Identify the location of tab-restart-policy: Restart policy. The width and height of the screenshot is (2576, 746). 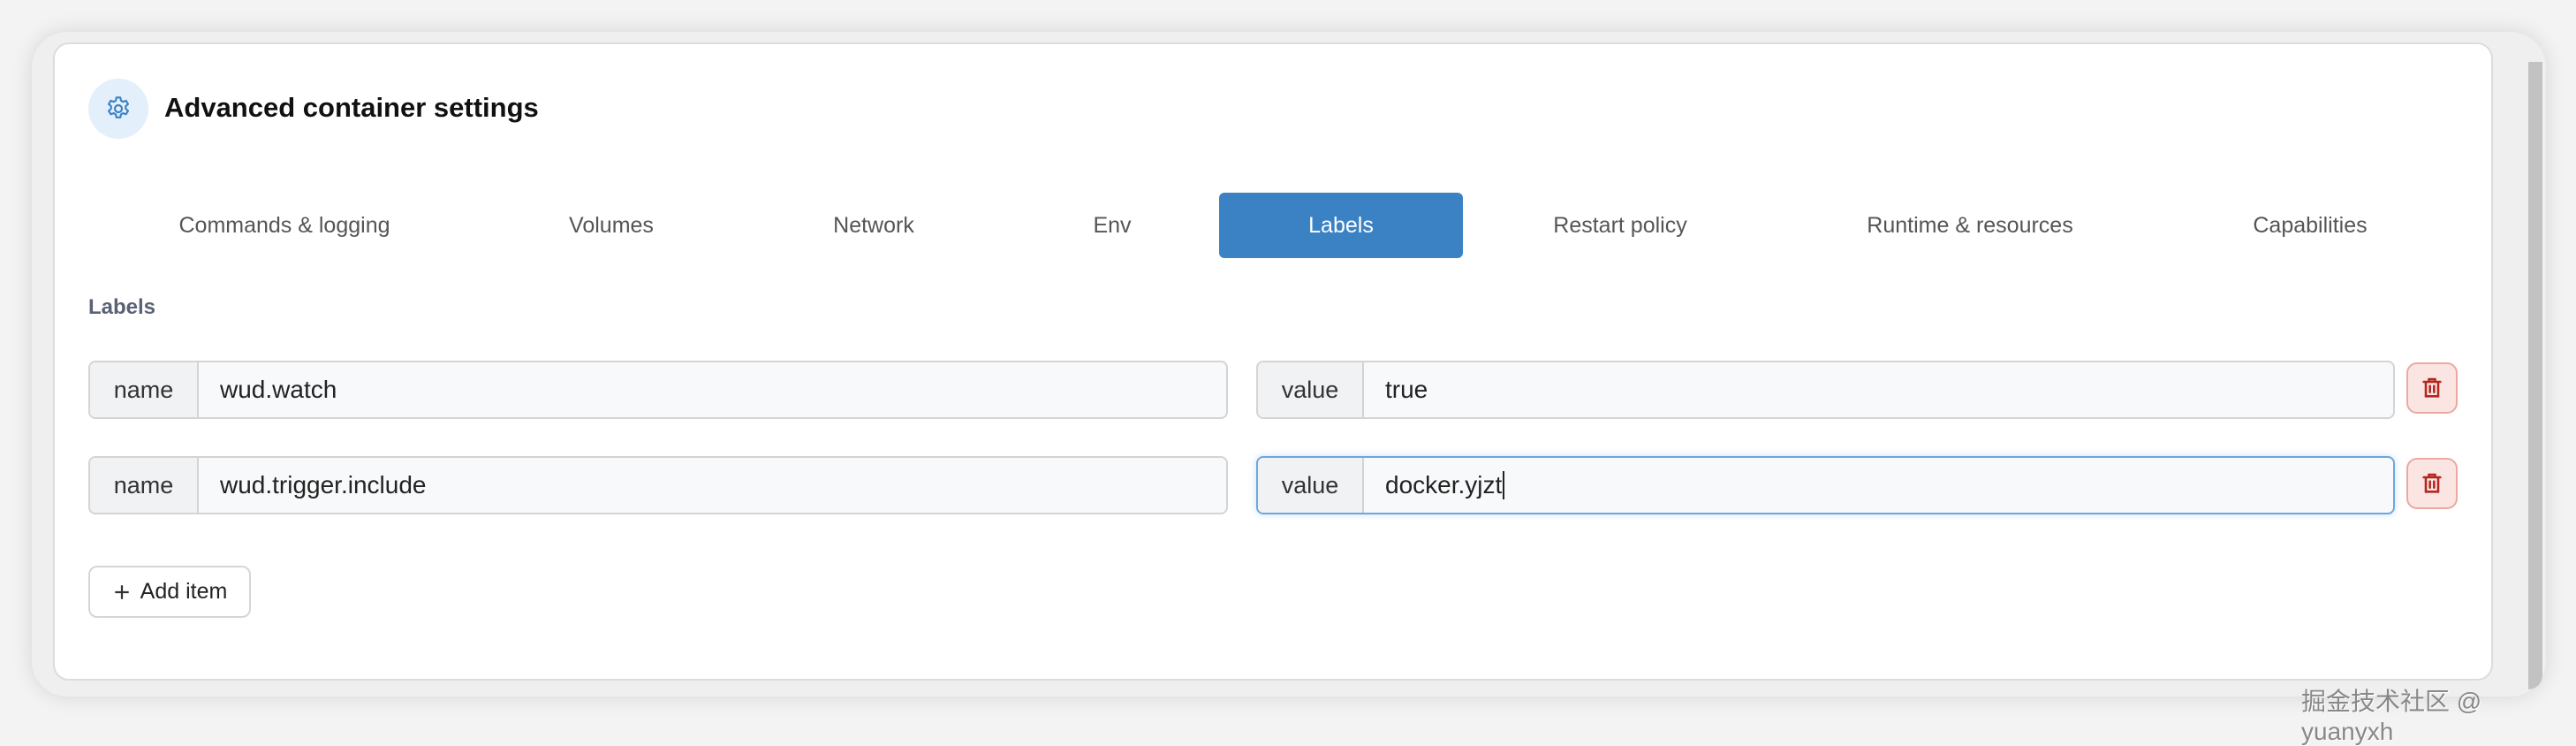
(1620, 225).